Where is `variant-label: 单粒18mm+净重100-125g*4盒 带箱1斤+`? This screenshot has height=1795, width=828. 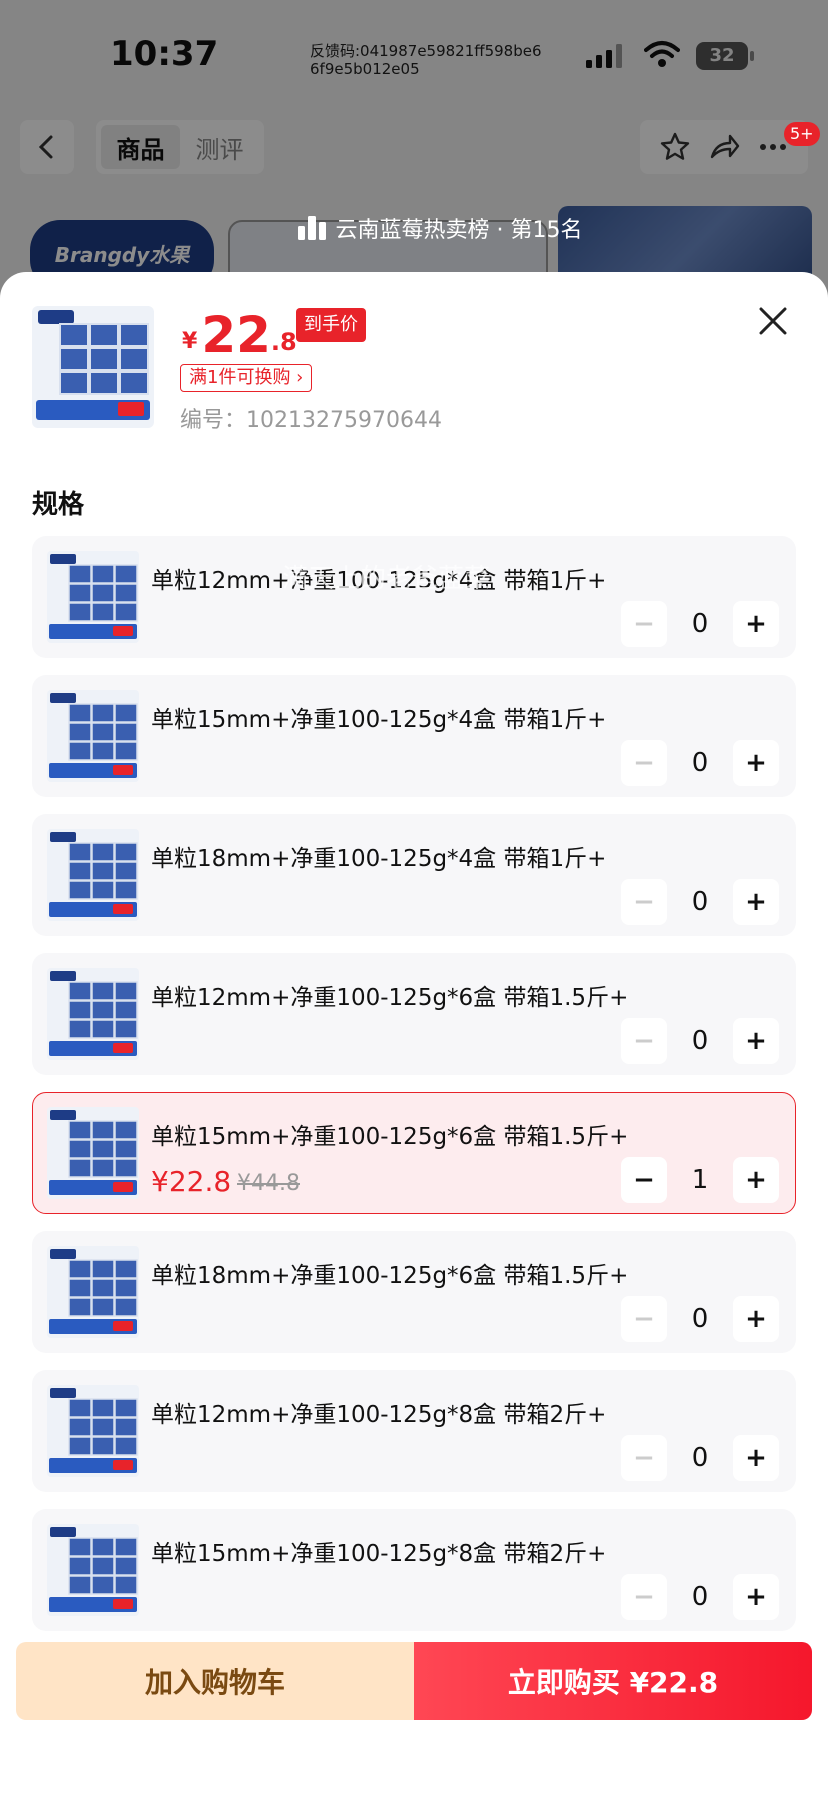 variant-label: 单粒18mm+净重100-125g*4盒 带箱1斤+ is located at coordinates (379, 859).